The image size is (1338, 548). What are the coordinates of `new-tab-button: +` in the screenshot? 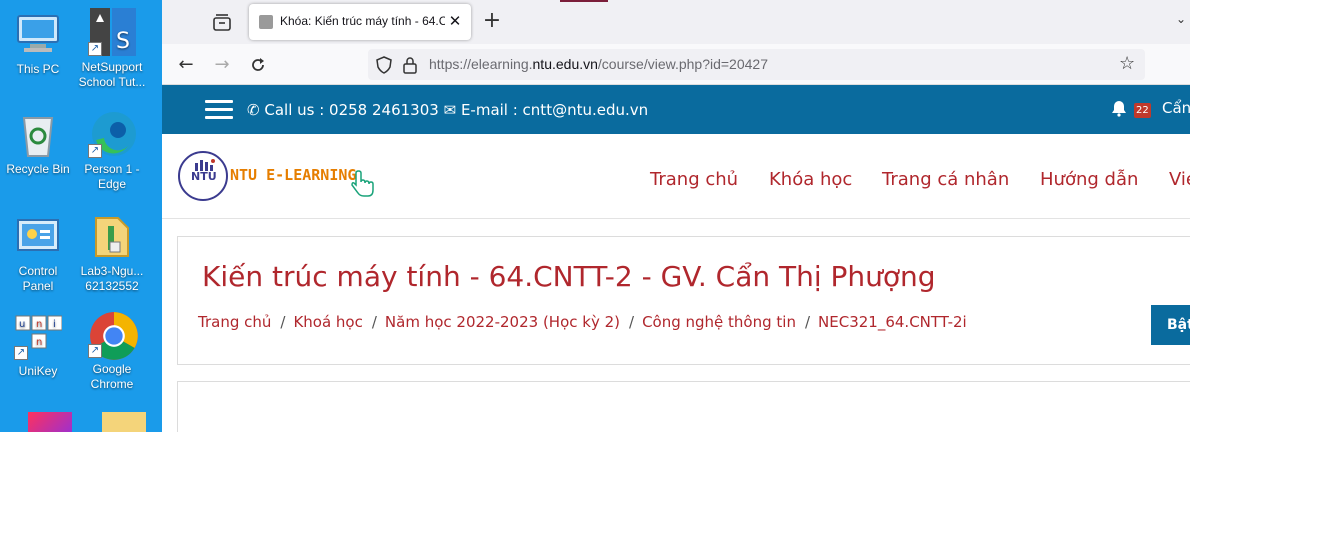 It's located at (492, 22).